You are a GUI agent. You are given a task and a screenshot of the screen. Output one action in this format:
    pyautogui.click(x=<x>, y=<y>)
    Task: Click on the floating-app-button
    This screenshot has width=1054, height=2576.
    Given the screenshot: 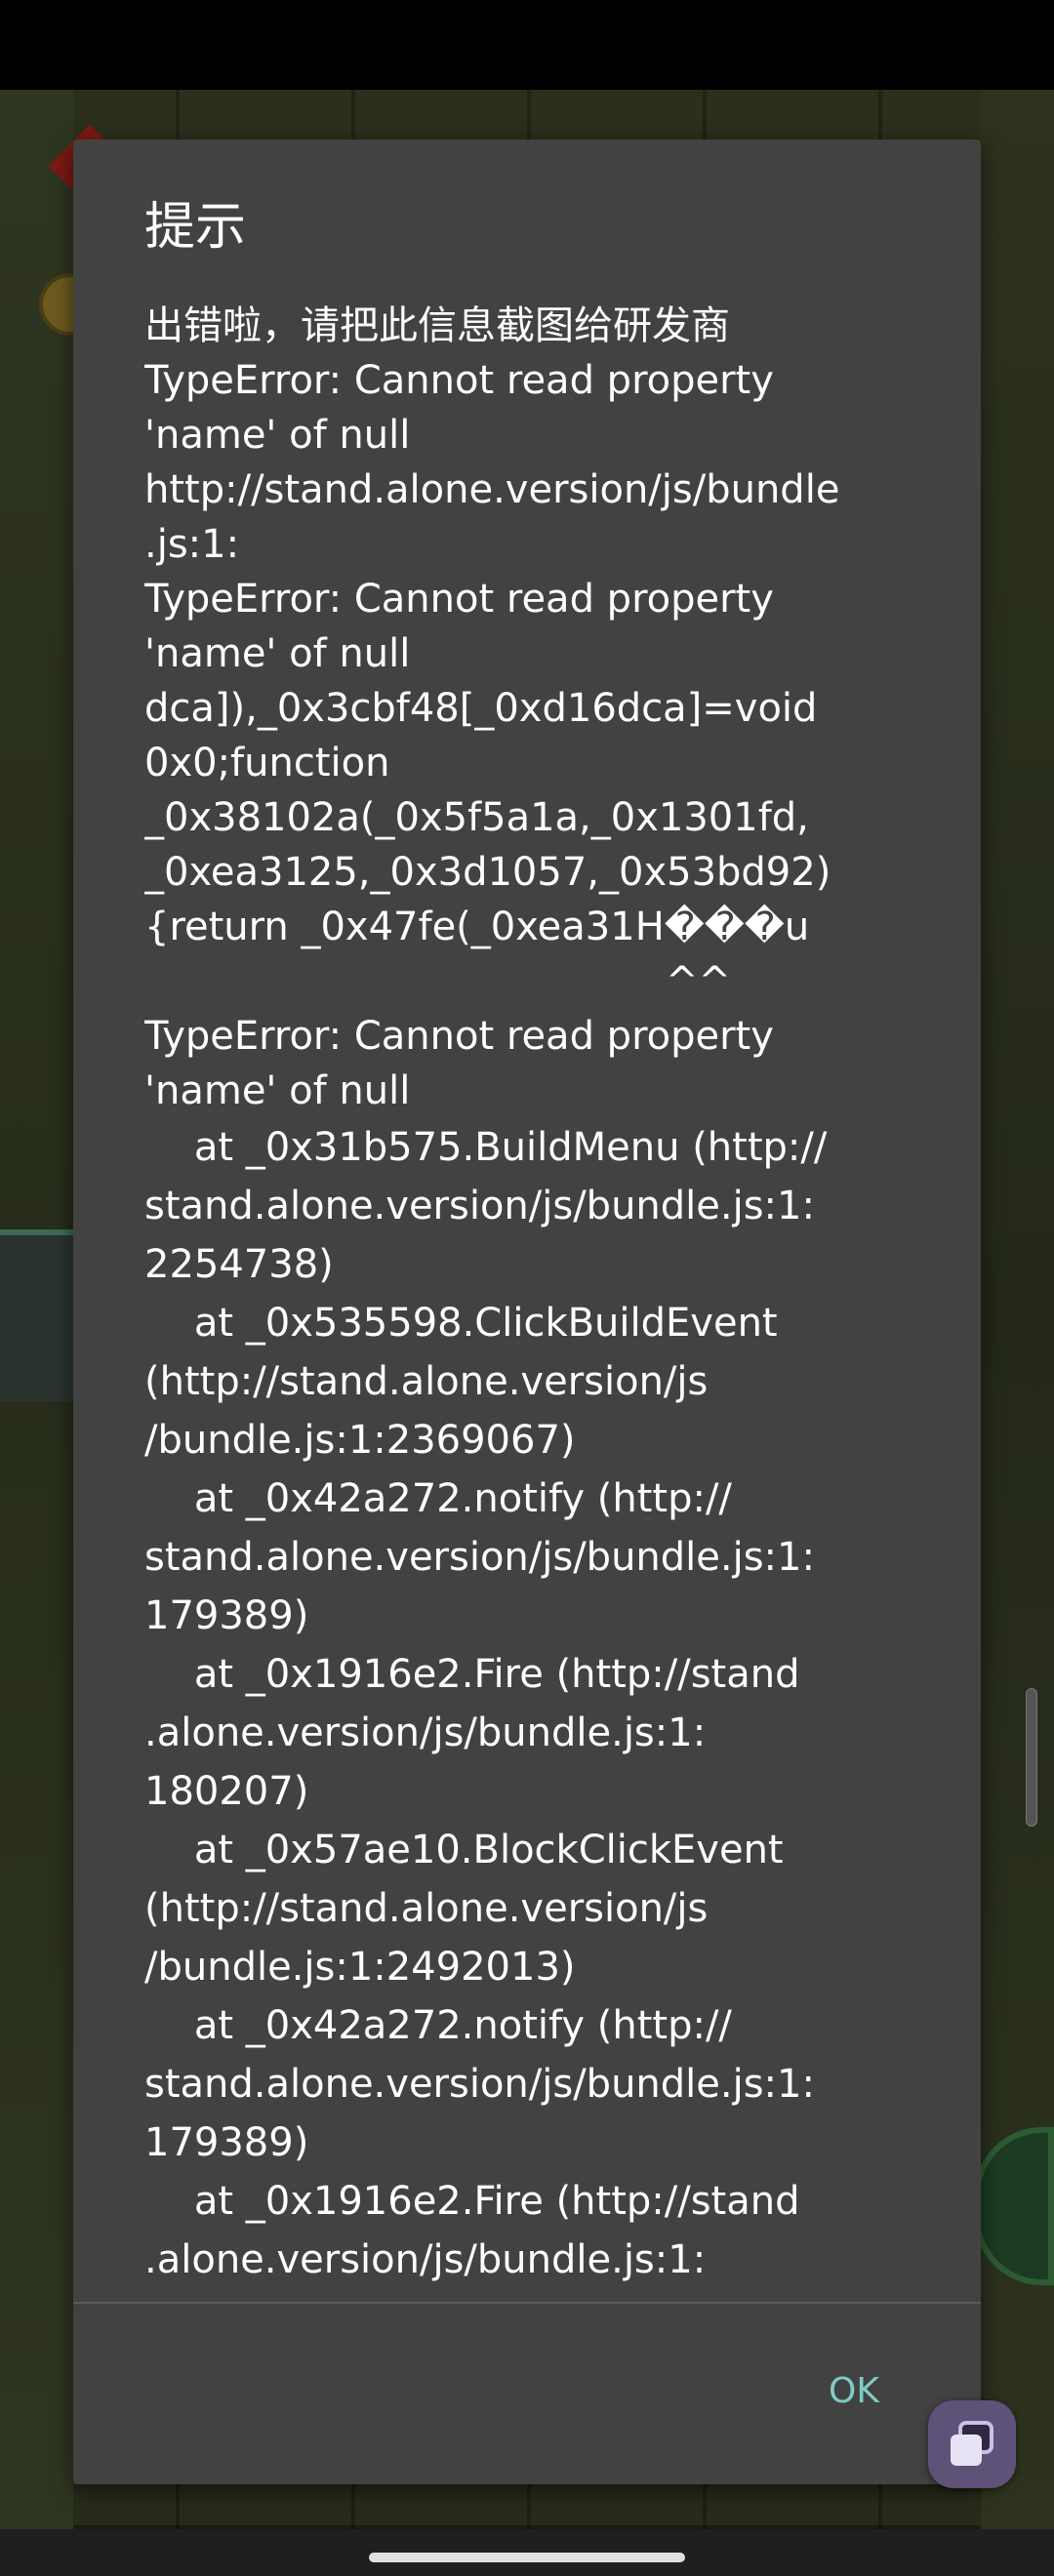 What is the action you would take?
    pyautogui.click(x=972, y=2444)
    